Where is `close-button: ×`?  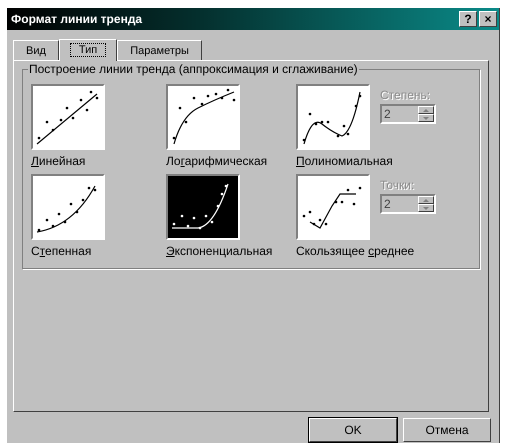 close-button: × is located at coordinates (488, 19).